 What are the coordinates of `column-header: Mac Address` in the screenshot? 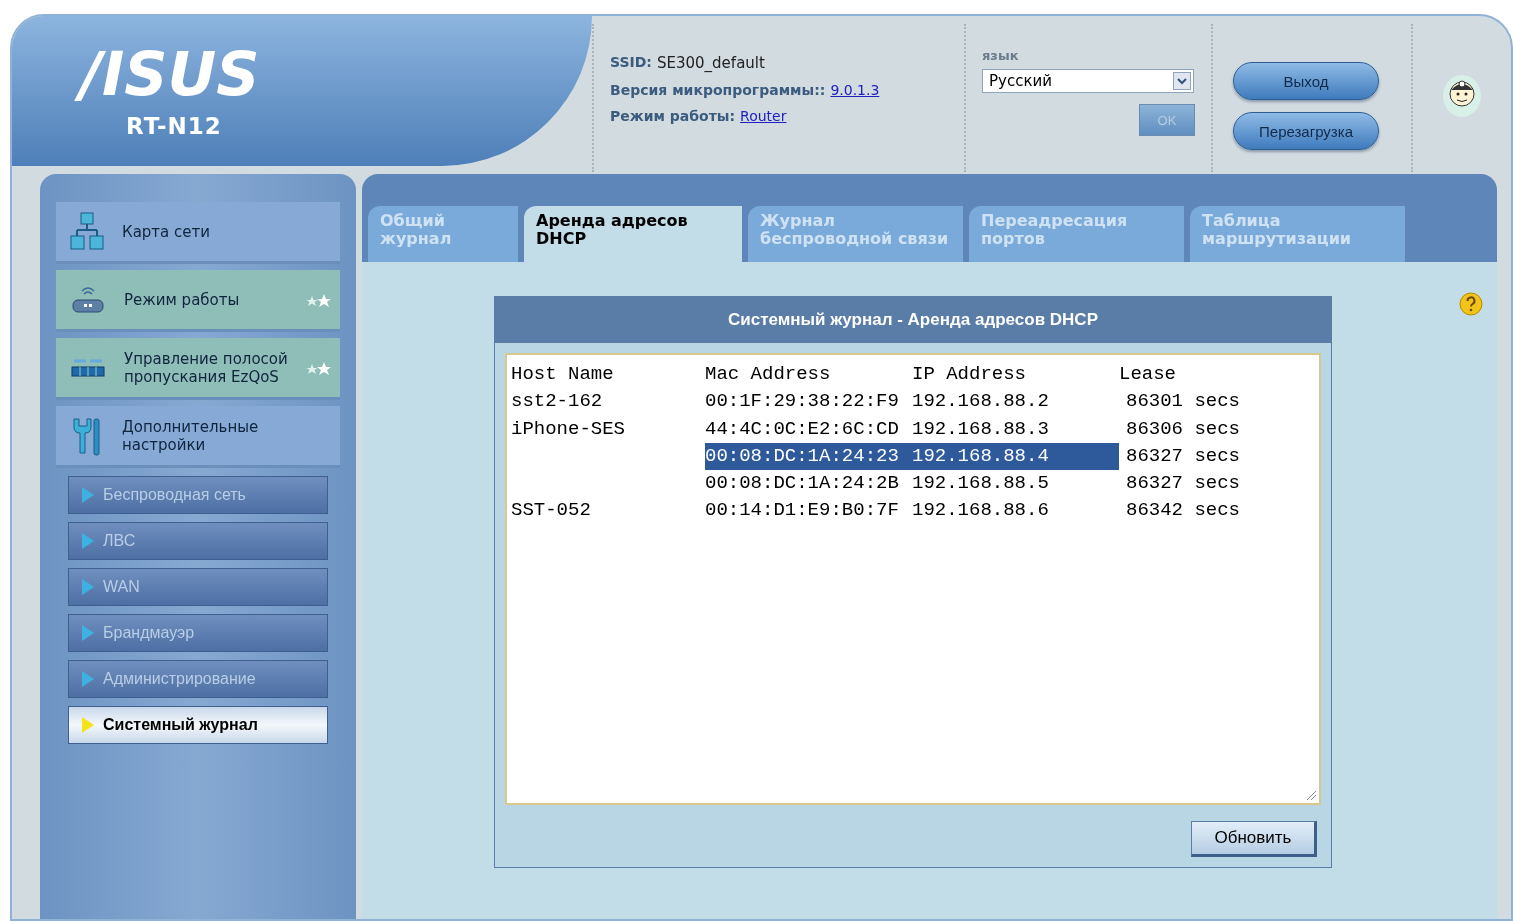 It's located at (768, 374).